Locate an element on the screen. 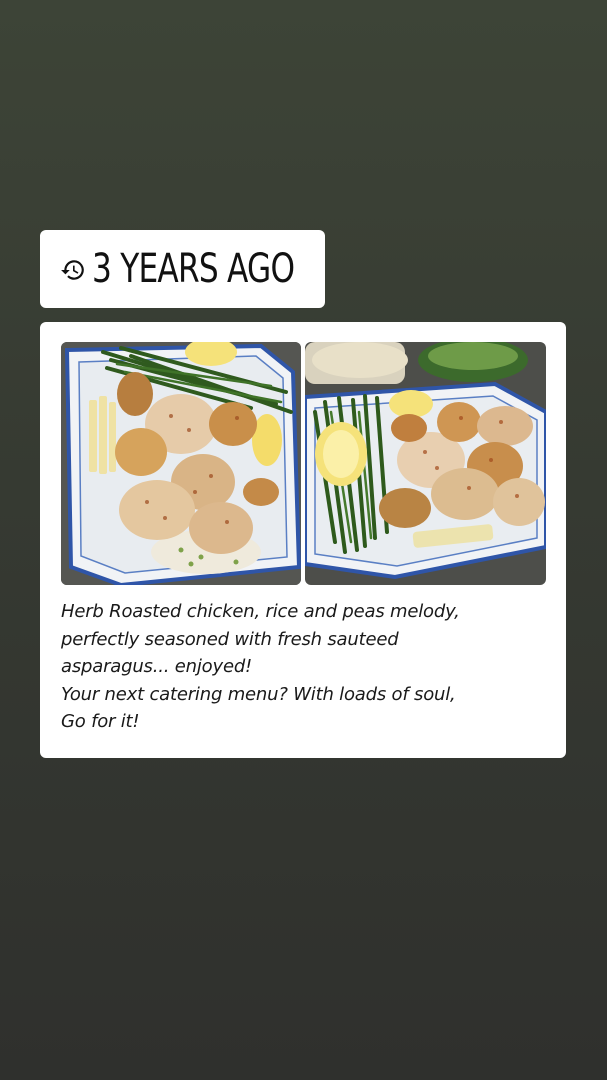 This screenshot has height=1080, width=607. memory-label: 3 YEARS AGO is located at coordinates (193, 269).